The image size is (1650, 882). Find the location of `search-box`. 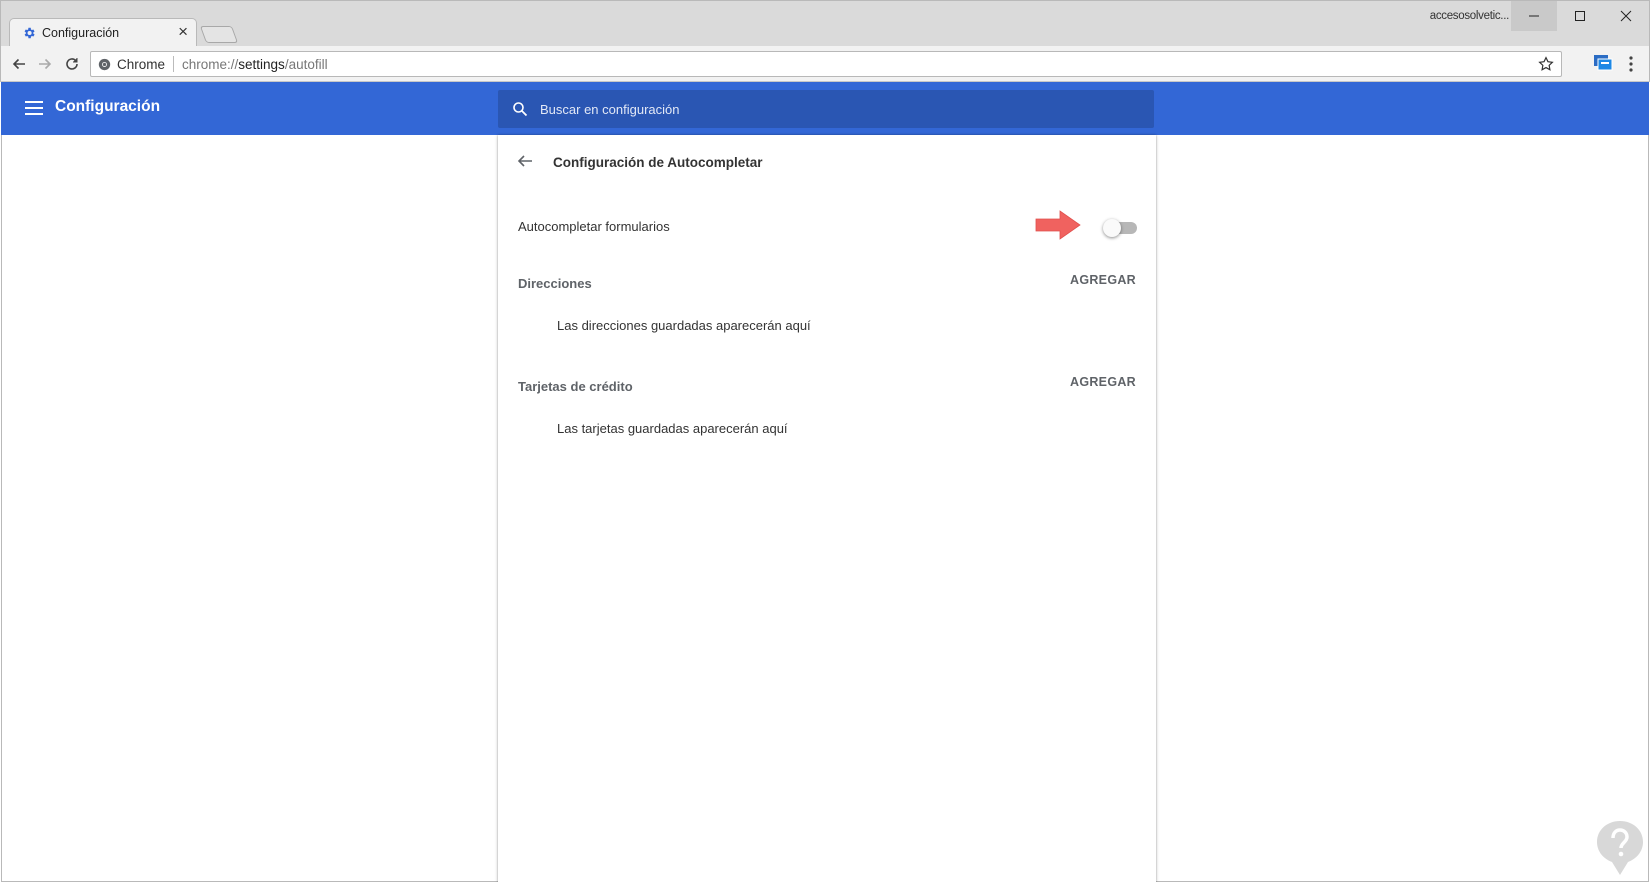

search-box is located at coordinates (826, 109).